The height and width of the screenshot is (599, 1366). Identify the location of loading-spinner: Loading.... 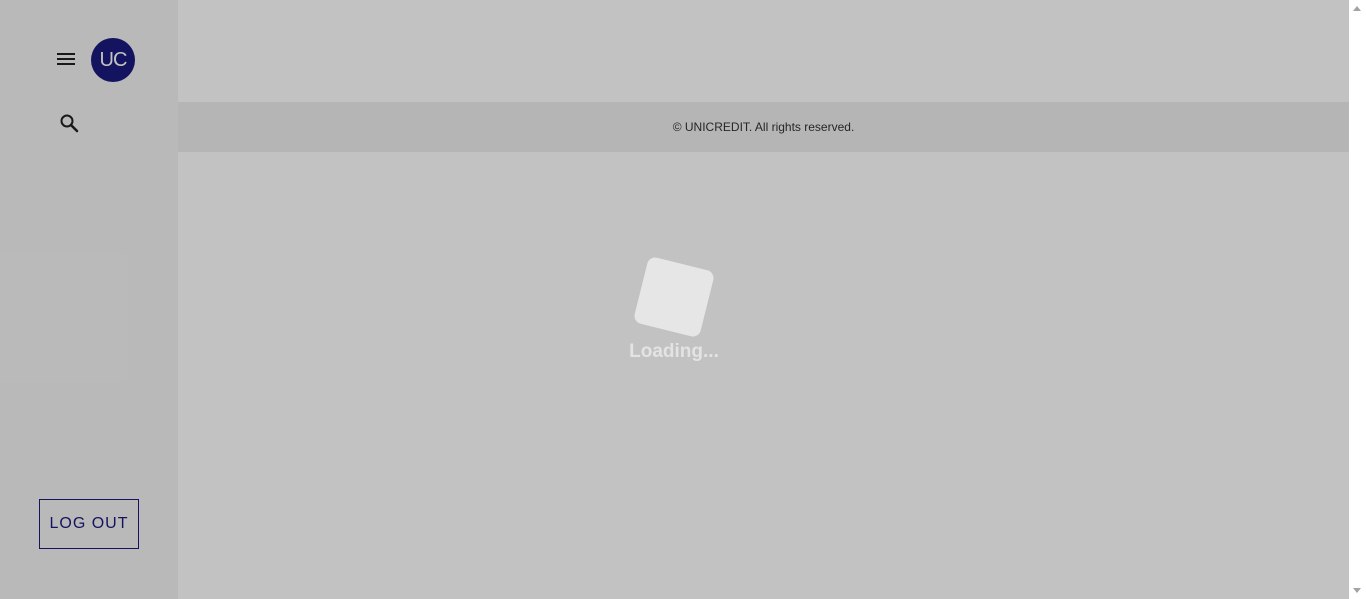
(674, 309).